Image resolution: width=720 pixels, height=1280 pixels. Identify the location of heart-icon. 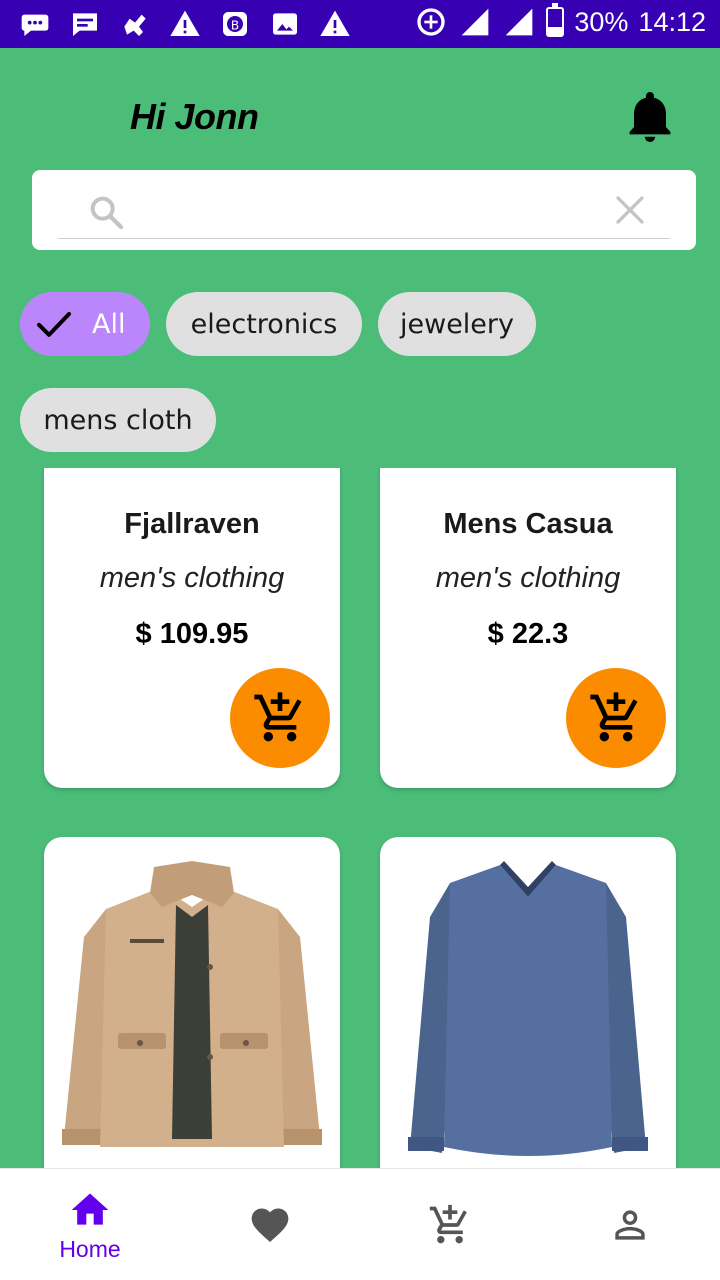
(270, 1225).